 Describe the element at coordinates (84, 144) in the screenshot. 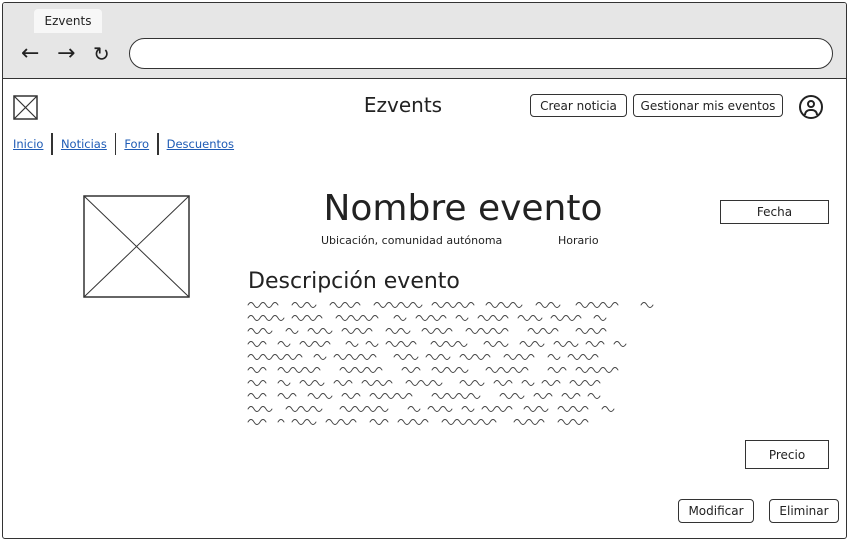

I see `nav-link-noticias: Noticias` at that location.